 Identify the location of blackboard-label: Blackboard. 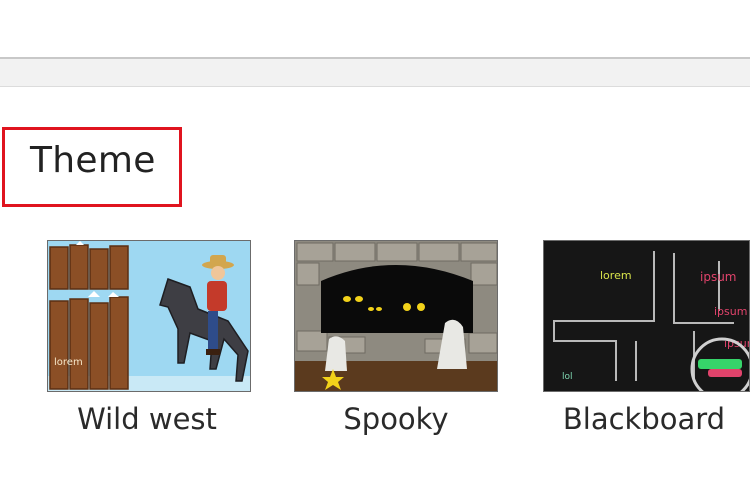
(644, 419).